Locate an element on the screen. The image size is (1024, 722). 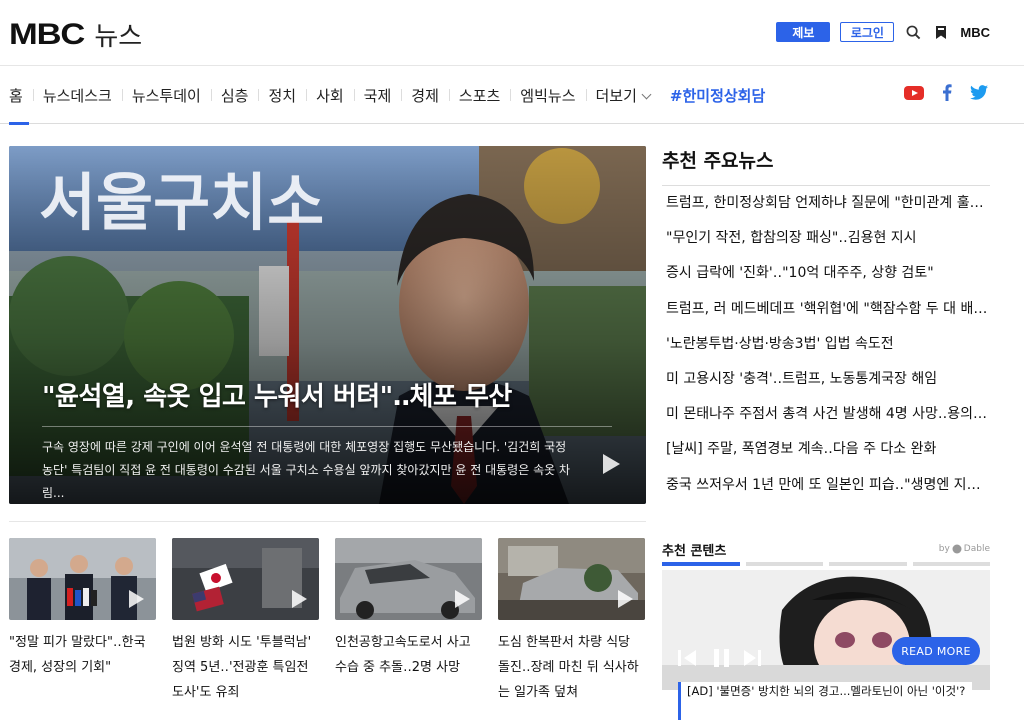
provider-name: Dable is located at coordinates (976, 549).